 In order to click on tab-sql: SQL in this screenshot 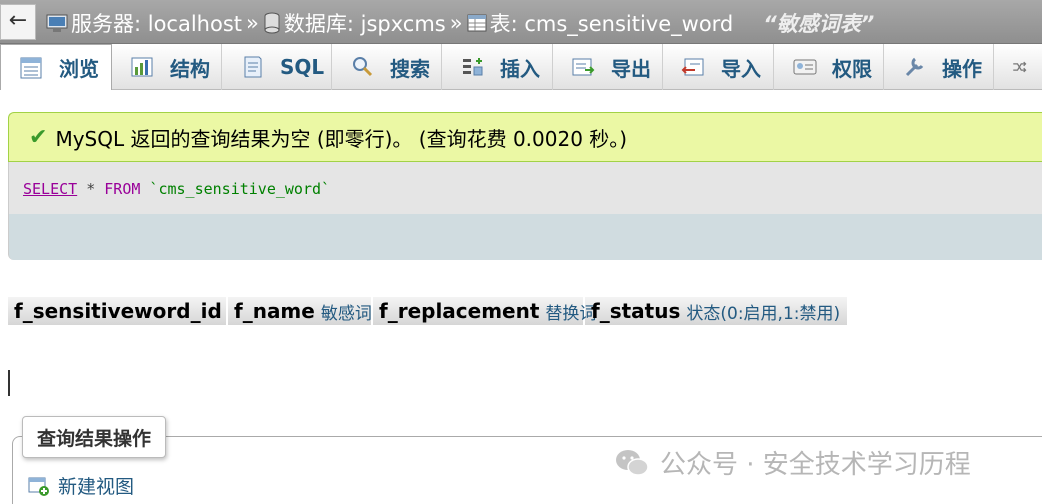, I will do `click(277, 67)`.